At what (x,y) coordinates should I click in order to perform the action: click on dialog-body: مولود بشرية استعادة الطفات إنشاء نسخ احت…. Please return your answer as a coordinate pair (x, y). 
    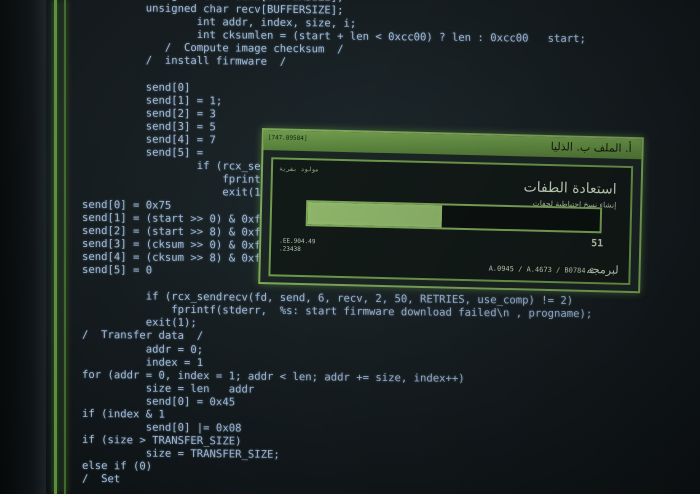
    Looking at the image, I should click on (451, 221).